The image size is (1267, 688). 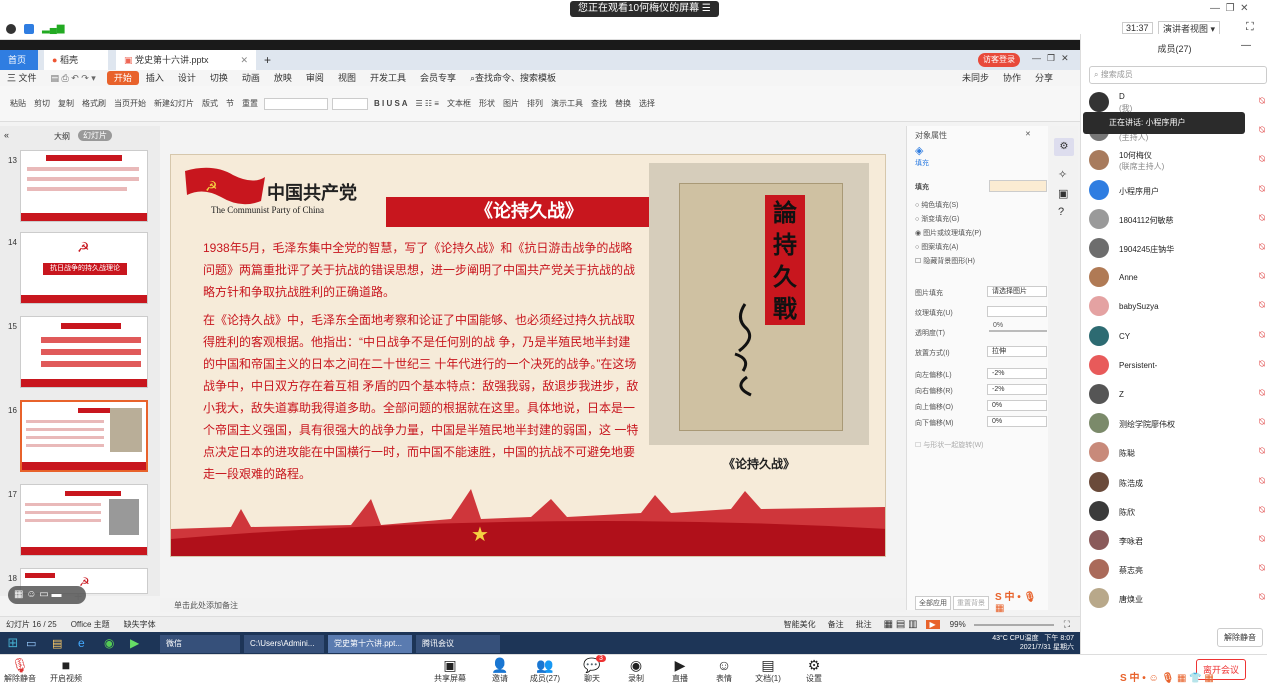 I want to click on menu-developer: 开发工具, so click(x=388, y=78).